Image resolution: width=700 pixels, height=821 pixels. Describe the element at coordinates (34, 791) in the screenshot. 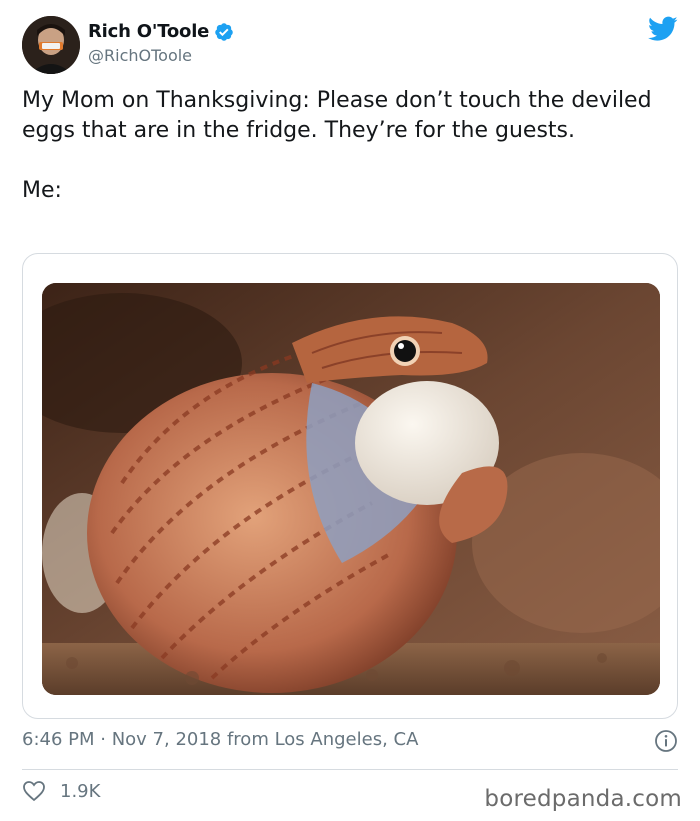

I see `heart-icon` at that location.